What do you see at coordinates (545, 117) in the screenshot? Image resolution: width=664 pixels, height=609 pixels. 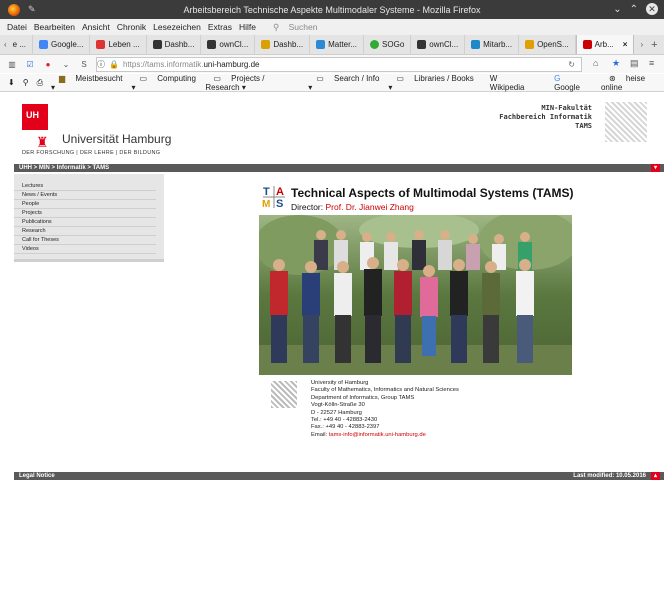 I see `faculty-line: Fachbereich Informatik` at bounding box center [545, 117].